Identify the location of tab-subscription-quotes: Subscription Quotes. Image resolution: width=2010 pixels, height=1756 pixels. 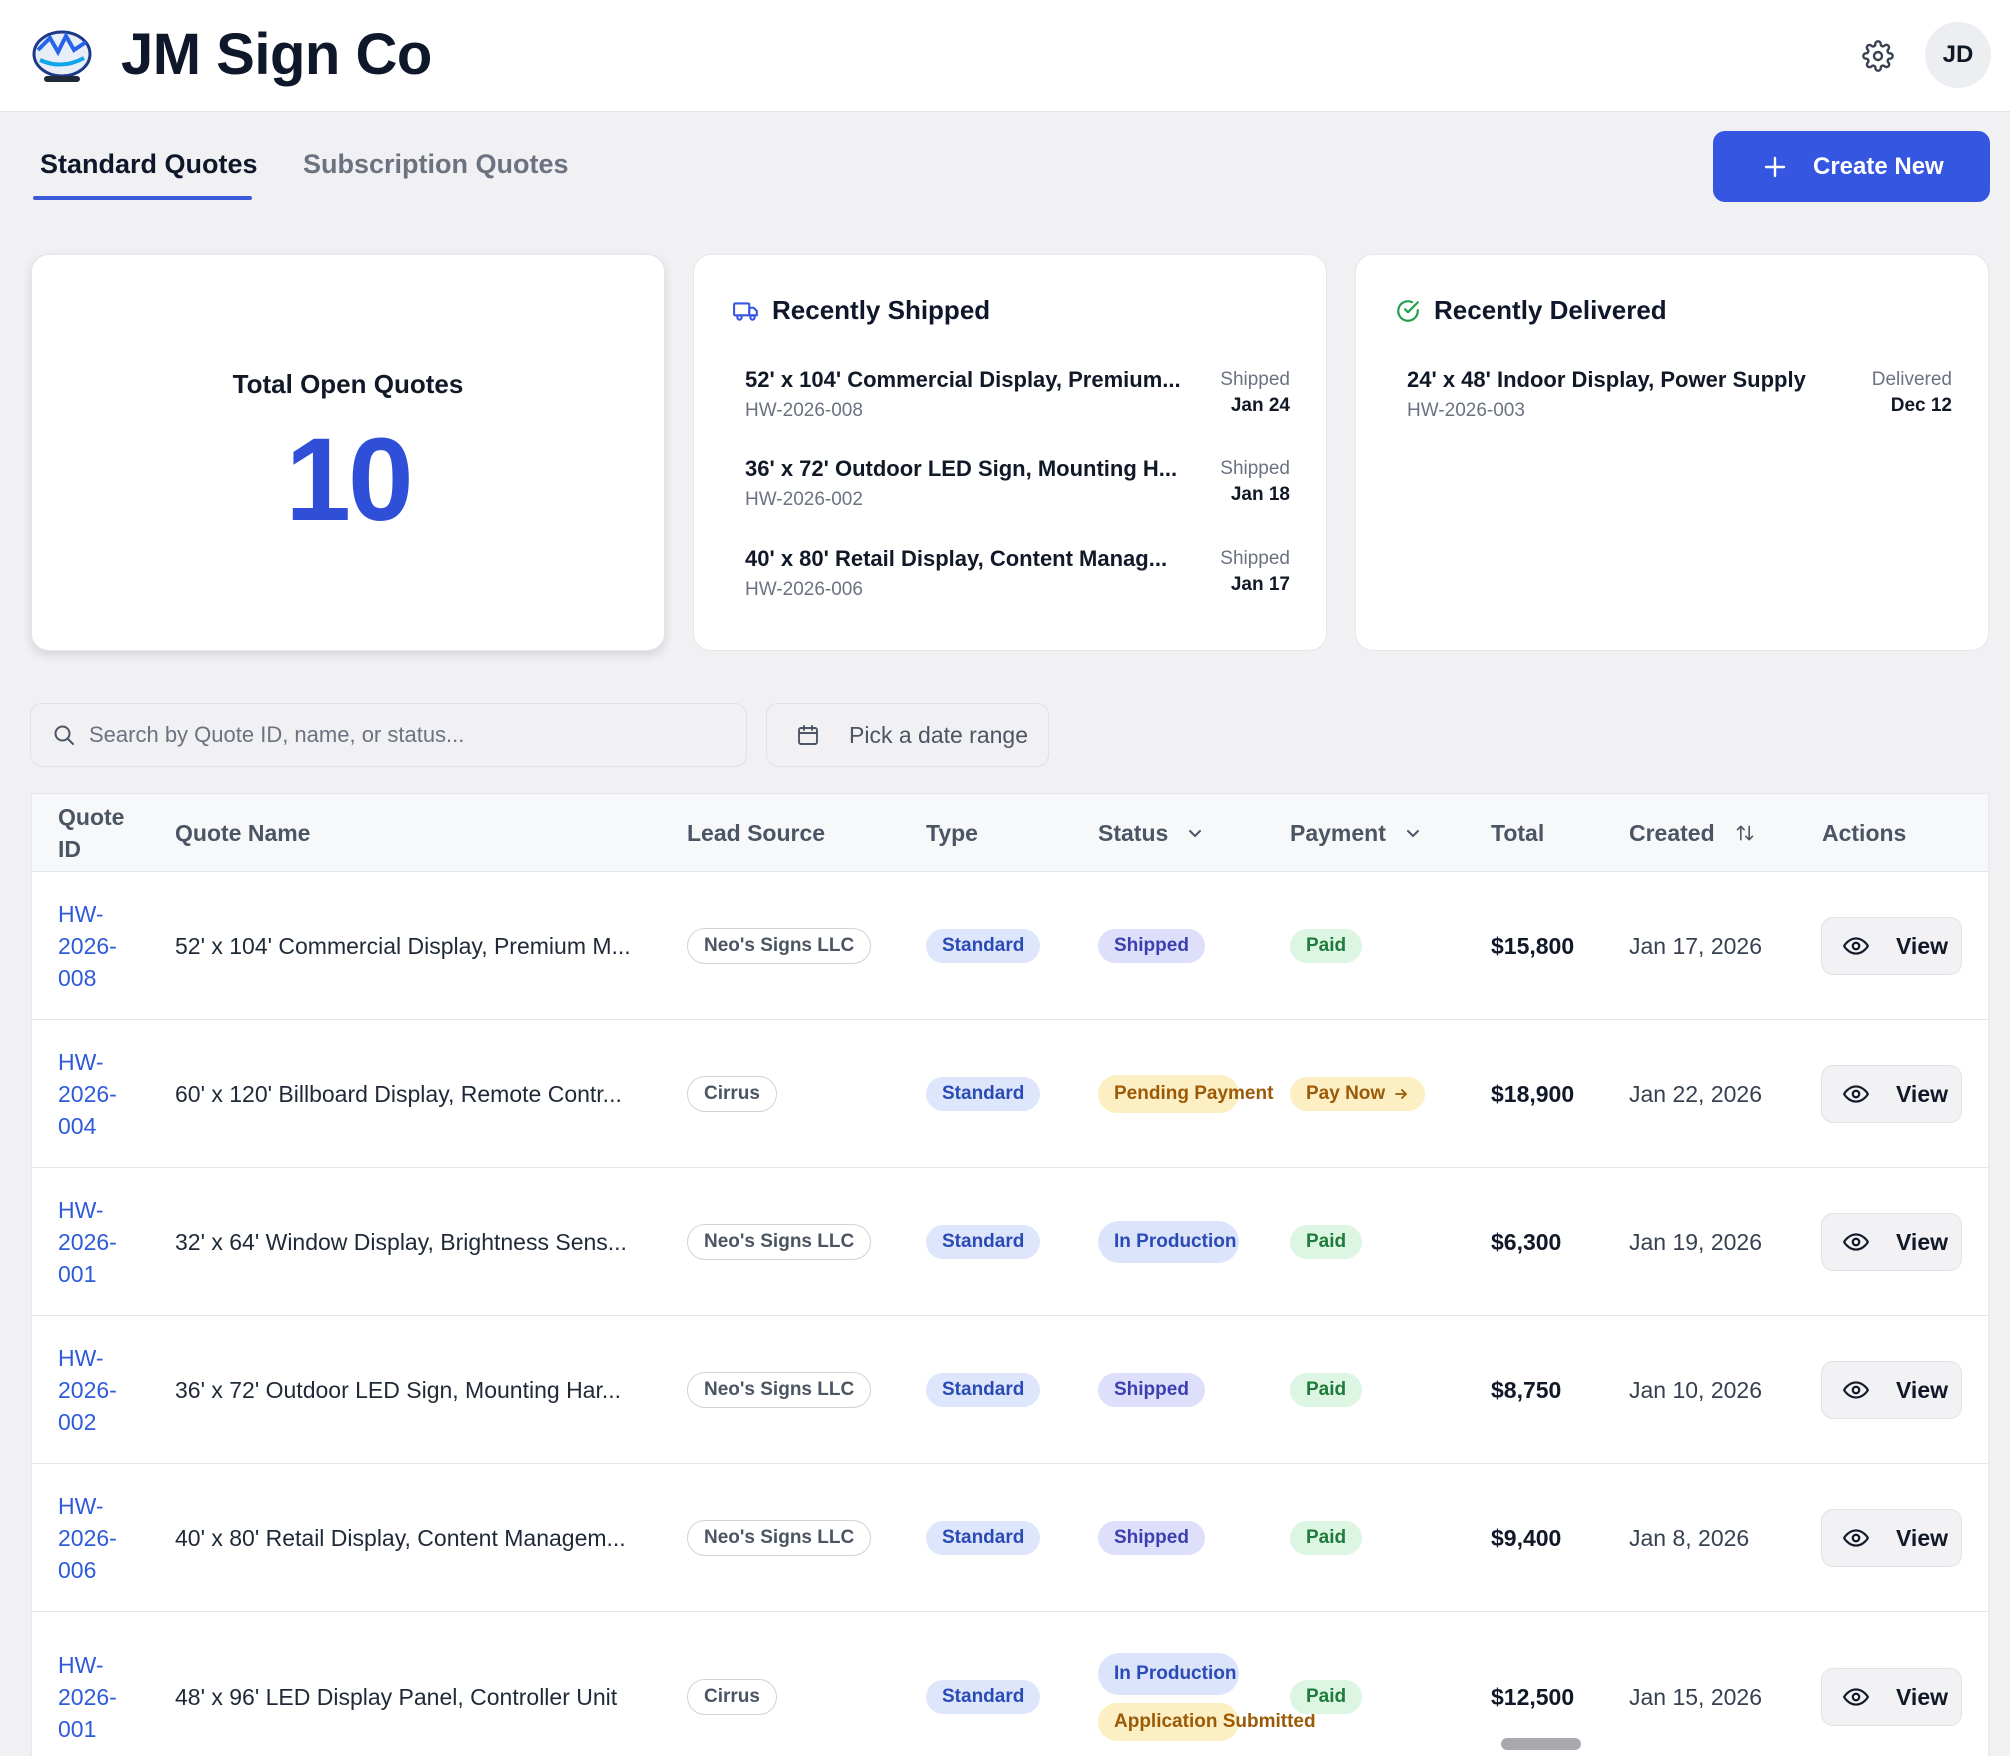
(436, 164).